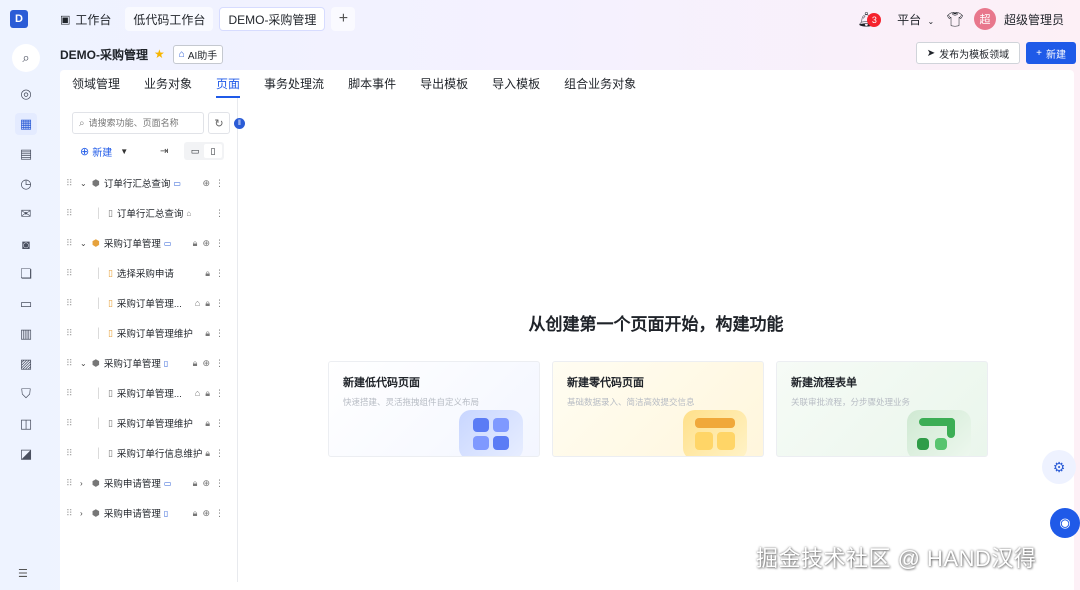 This screenshot has width=1080, height=590. What do you see at coordinates (26, 214) in the screenshot?
I see `mail-icon: ✉` at bounding box center [26, 214].